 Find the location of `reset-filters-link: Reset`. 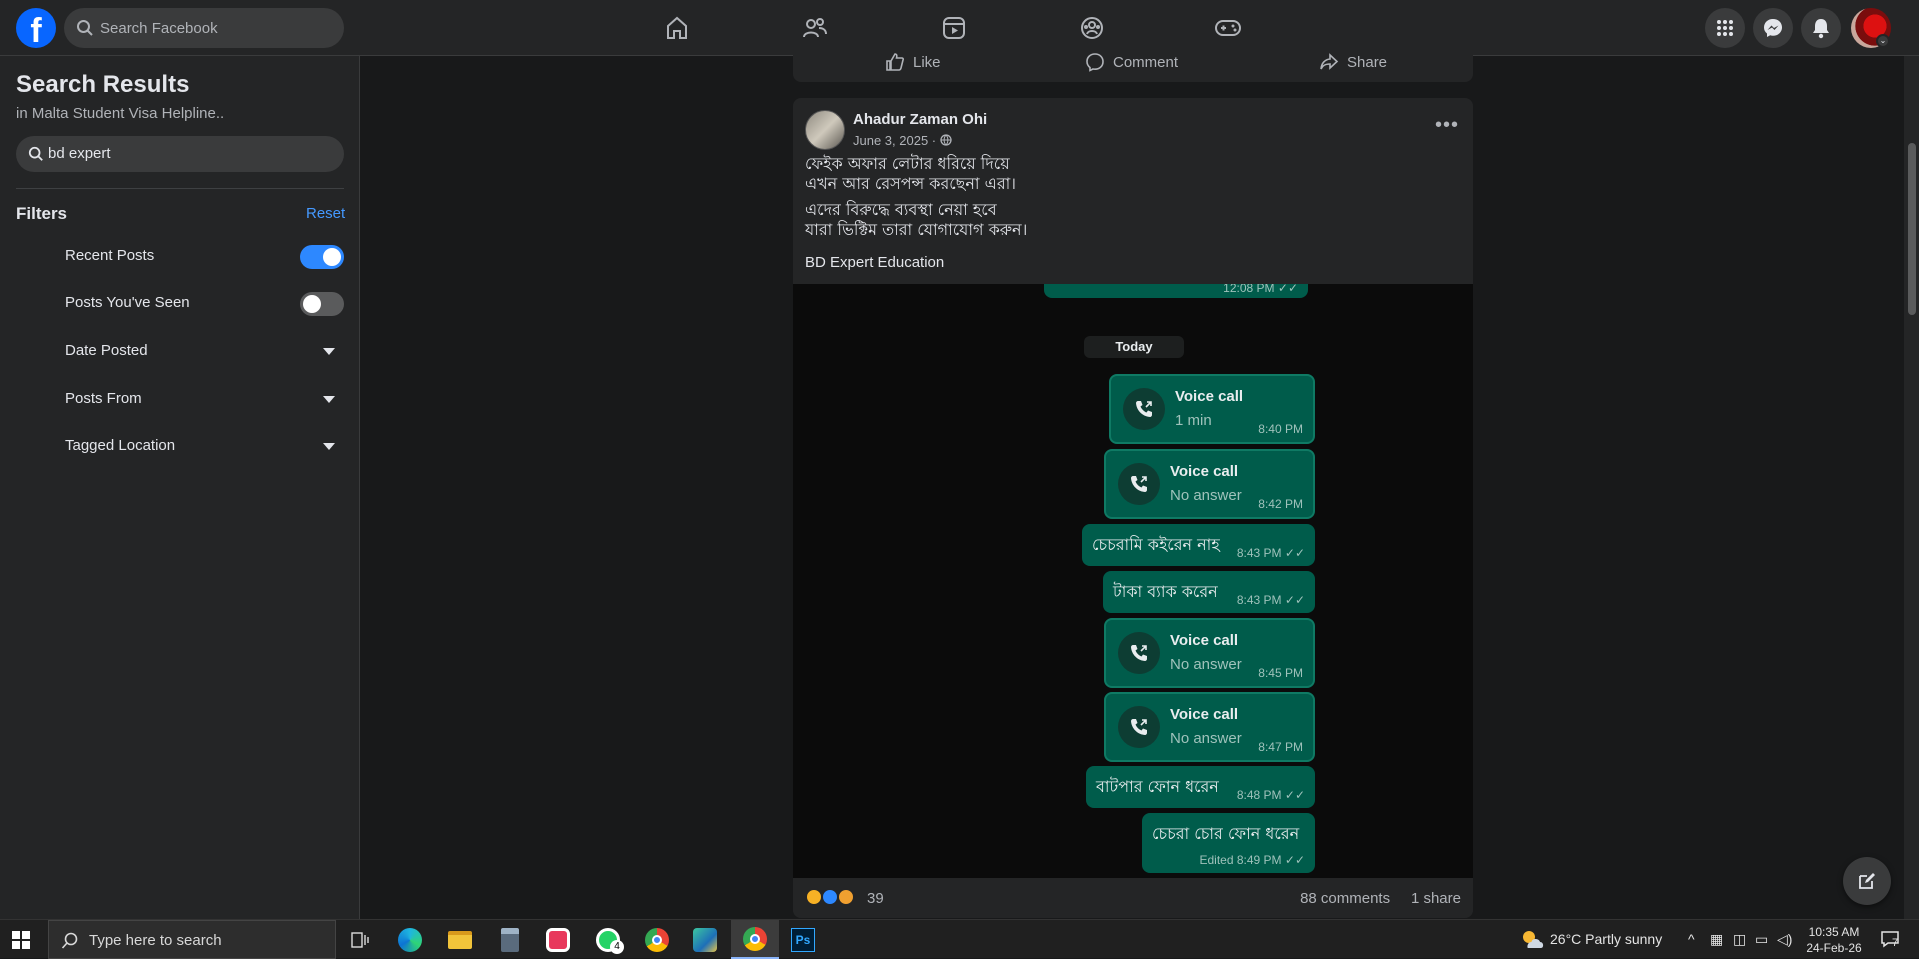

reset-filters-link: Reset is located at coordinates (325, 213).